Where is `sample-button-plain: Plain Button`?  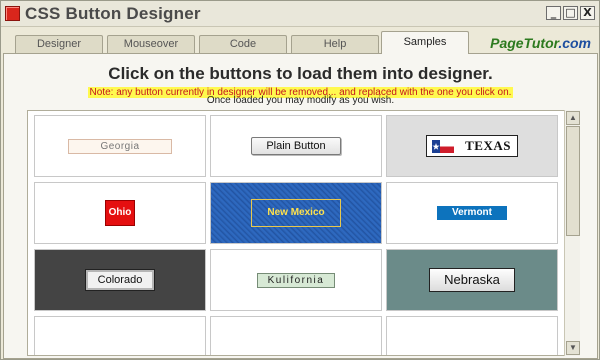
sample-button-plain: Plain Button is located at coordinates (296, 146).